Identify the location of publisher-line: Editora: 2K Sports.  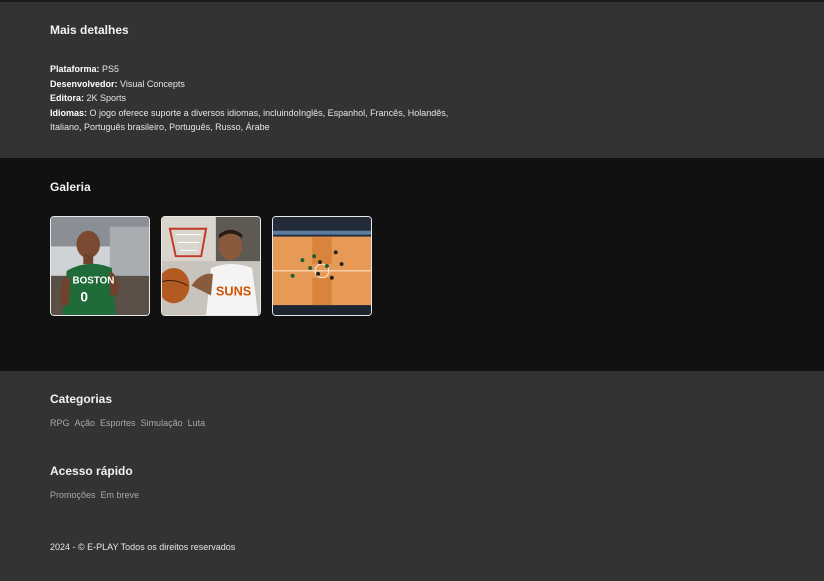
(260, 98).